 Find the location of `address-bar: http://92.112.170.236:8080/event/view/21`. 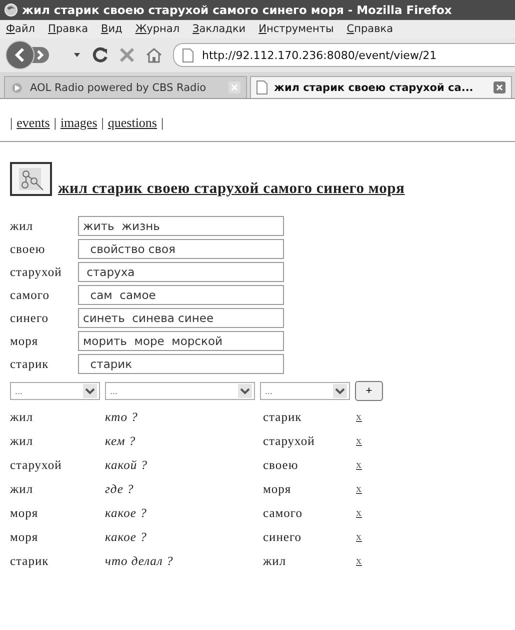

address-bar: http://92.112.170.236:8080/event/view/21 is located at coordinates (344, 55).